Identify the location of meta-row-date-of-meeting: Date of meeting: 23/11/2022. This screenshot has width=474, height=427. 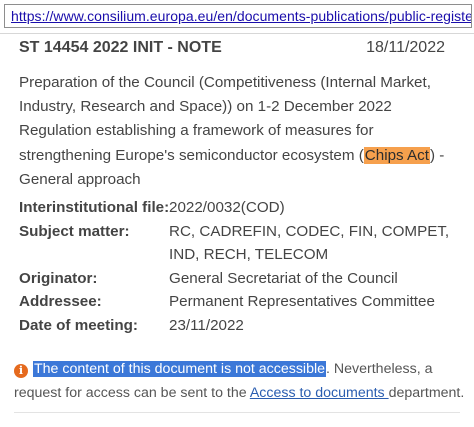
(239, 326).